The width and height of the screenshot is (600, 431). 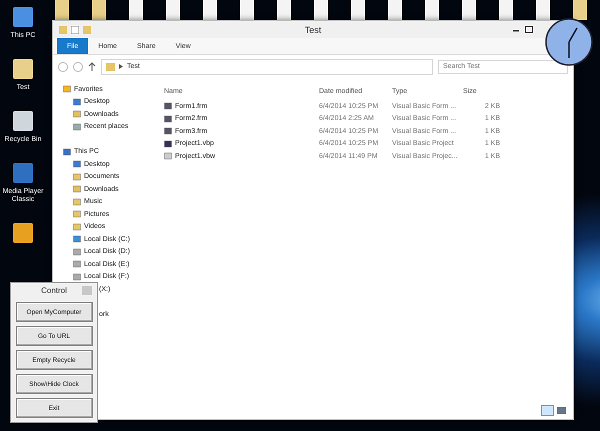 I want to click on details-view-icon, so click(x=547, y=410).